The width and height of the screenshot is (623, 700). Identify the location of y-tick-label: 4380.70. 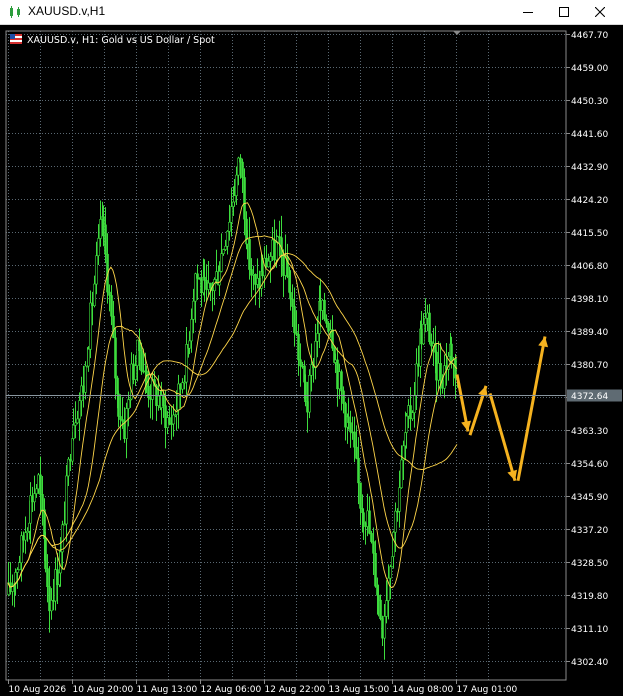
(589, 366).